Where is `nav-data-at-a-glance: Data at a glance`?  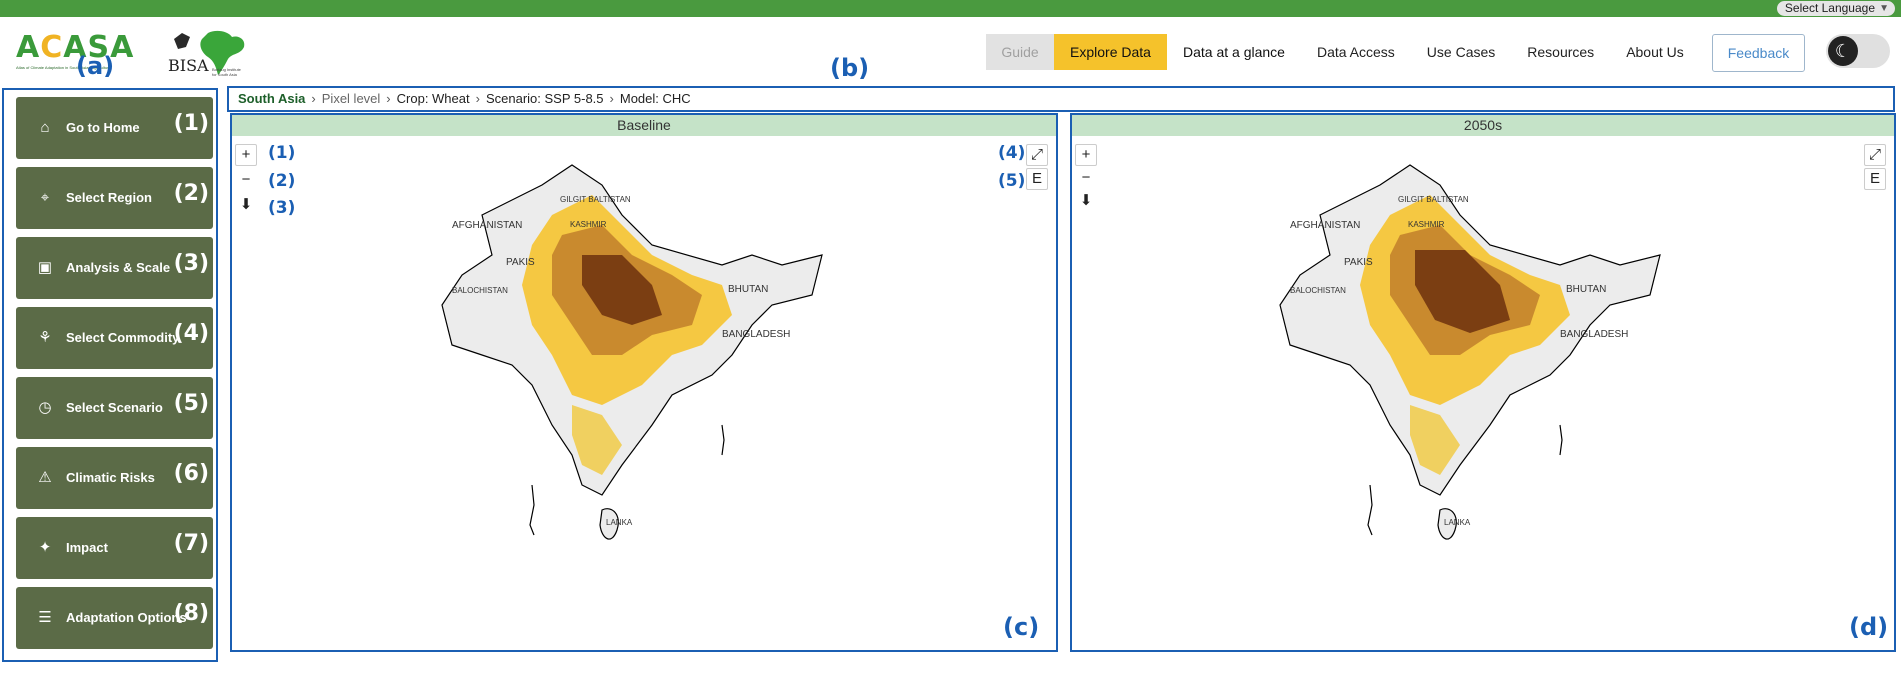
nav-data-at-a-glance: Data at a glance is located at coordinates (1234, 52).